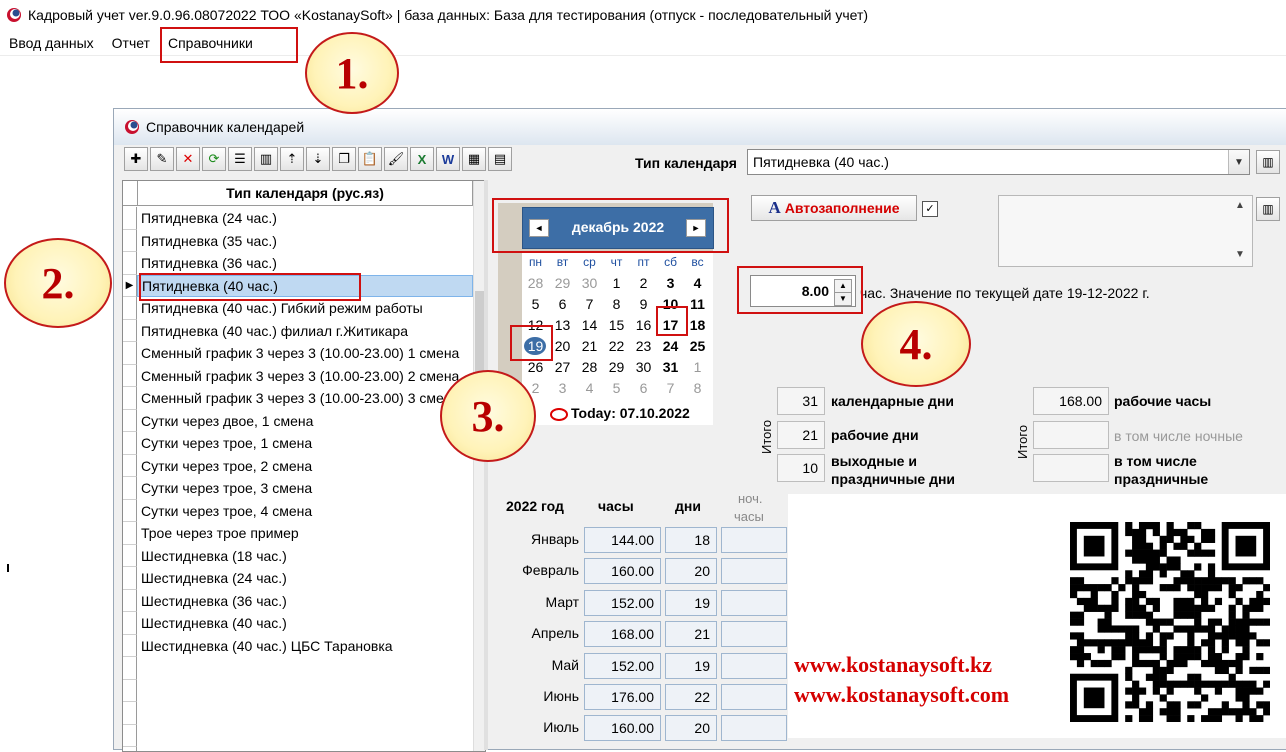 The width and height of the screenshot is (1286, 752). Describe the element at coordinates (298, 488) in the screenshot. I see `grid-row: Сутки через трое, 3 смена` at that location.